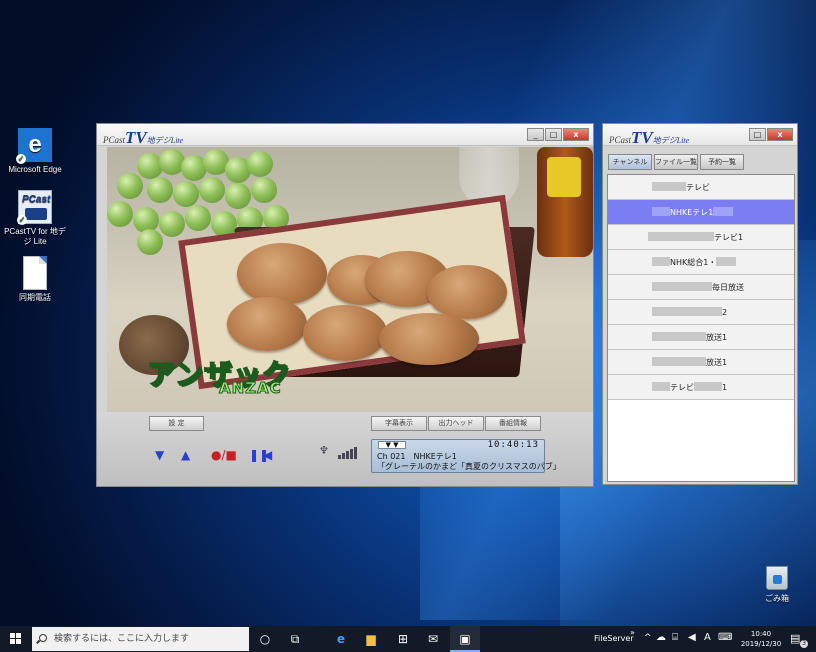  Describe the element at coordinates (465, 639) in the screenshot. I see `pcasttv-taskbar-icon: ▣` at that location.